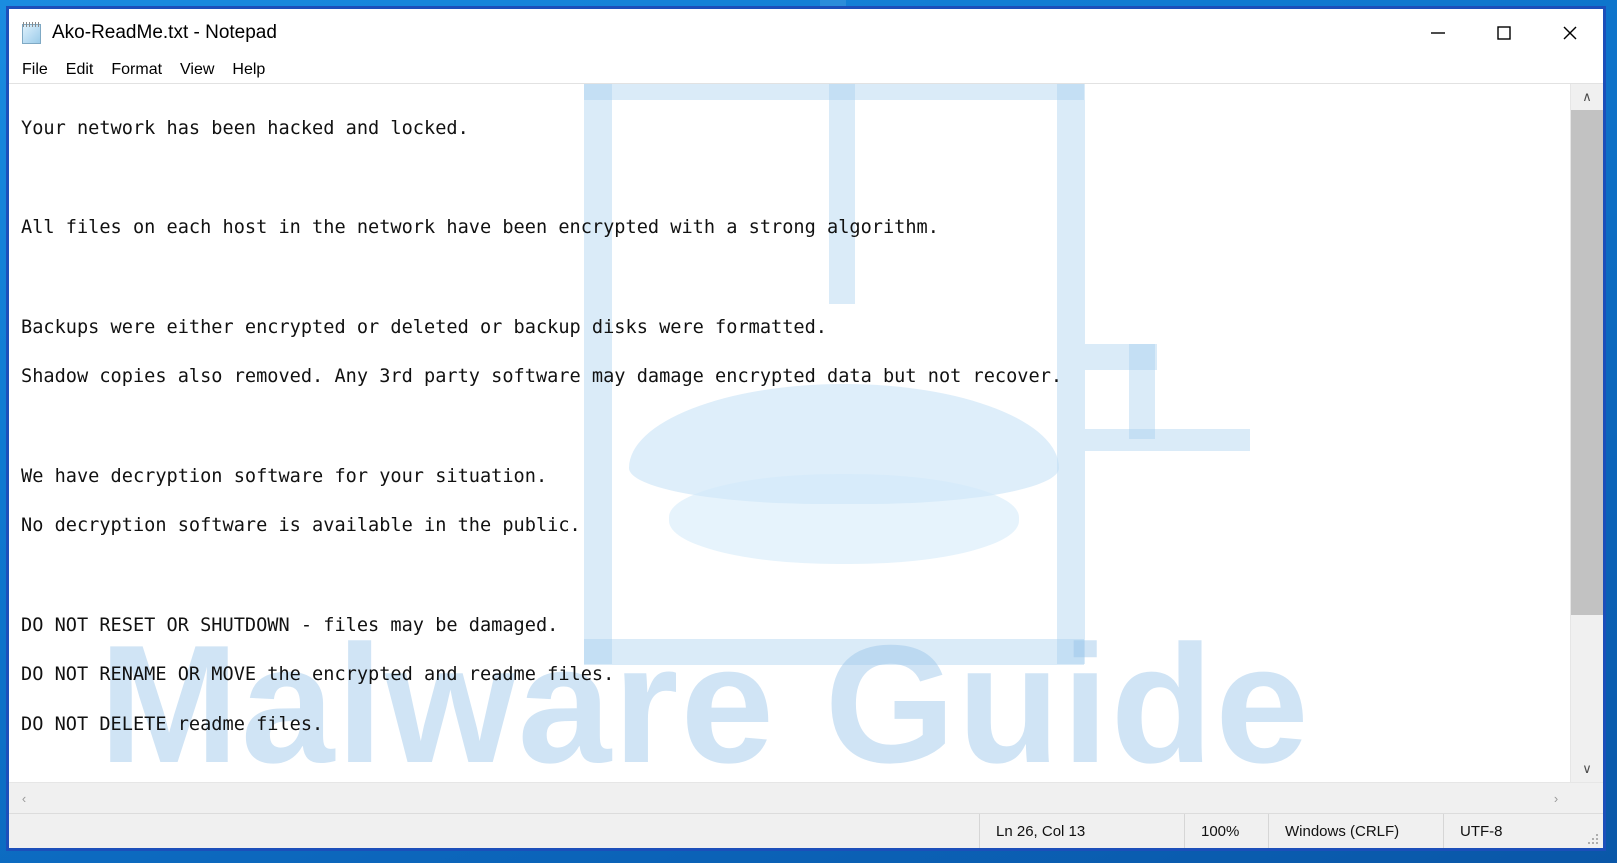  I want to click on minimize-icon, so click(1438, 33).